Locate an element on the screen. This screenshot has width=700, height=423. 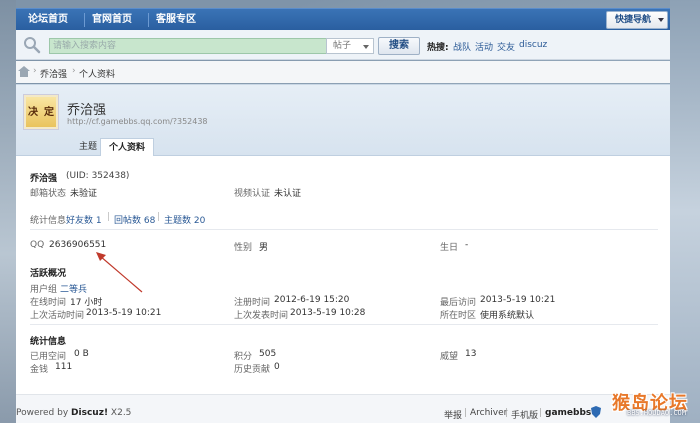
search-icon is located at coordinates (32, 45).